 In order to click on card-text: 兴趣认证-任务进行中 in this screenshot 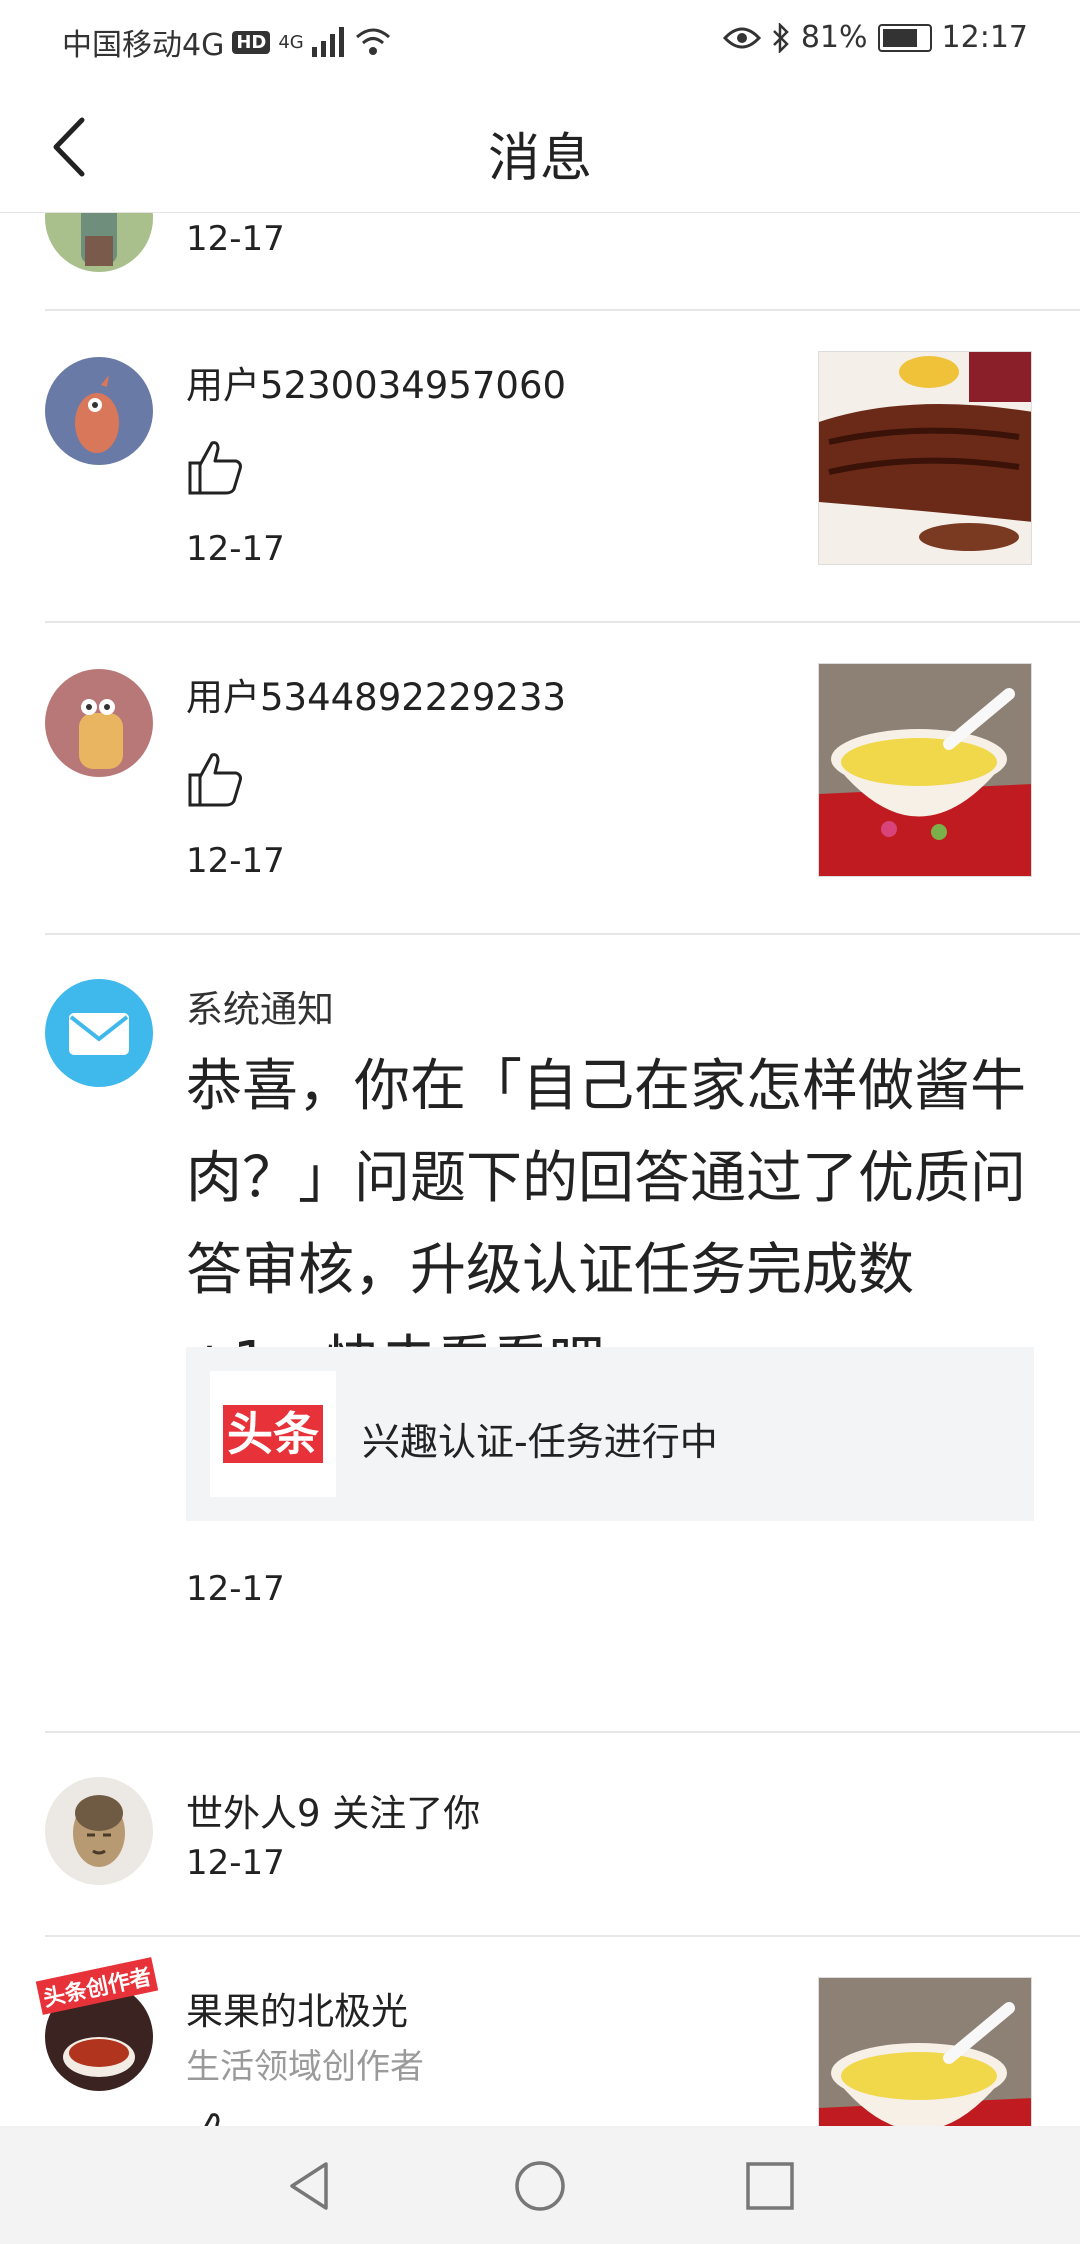, I will do `click(540, 1442)`.